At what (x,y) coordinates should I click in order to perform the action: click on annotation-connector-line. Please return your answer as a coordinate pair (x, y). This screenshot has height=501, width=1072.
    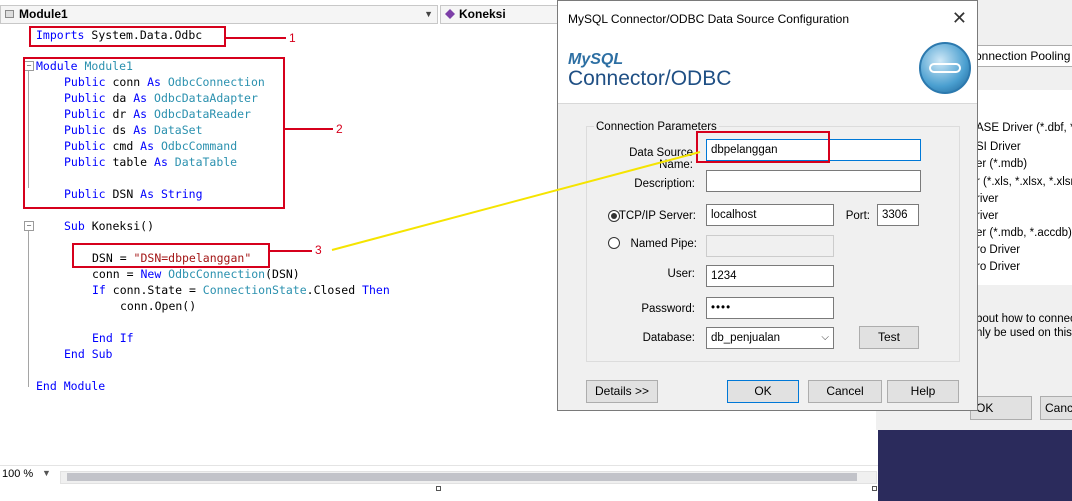
    Looking at the image, I should click on (516, 201).